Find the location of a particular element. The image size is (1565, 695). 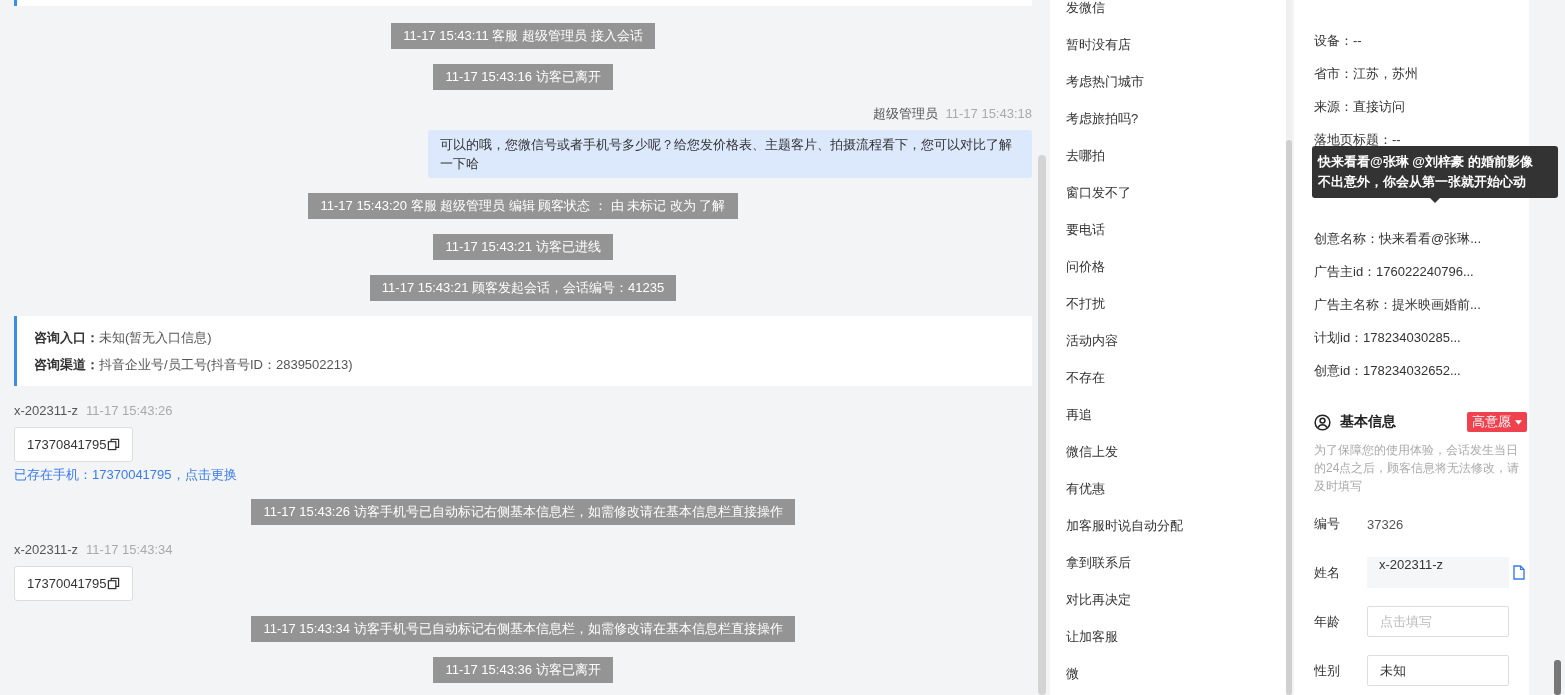

quick-reply-item: 加客服时说自动分配 is located at coordinates (1176, 536).